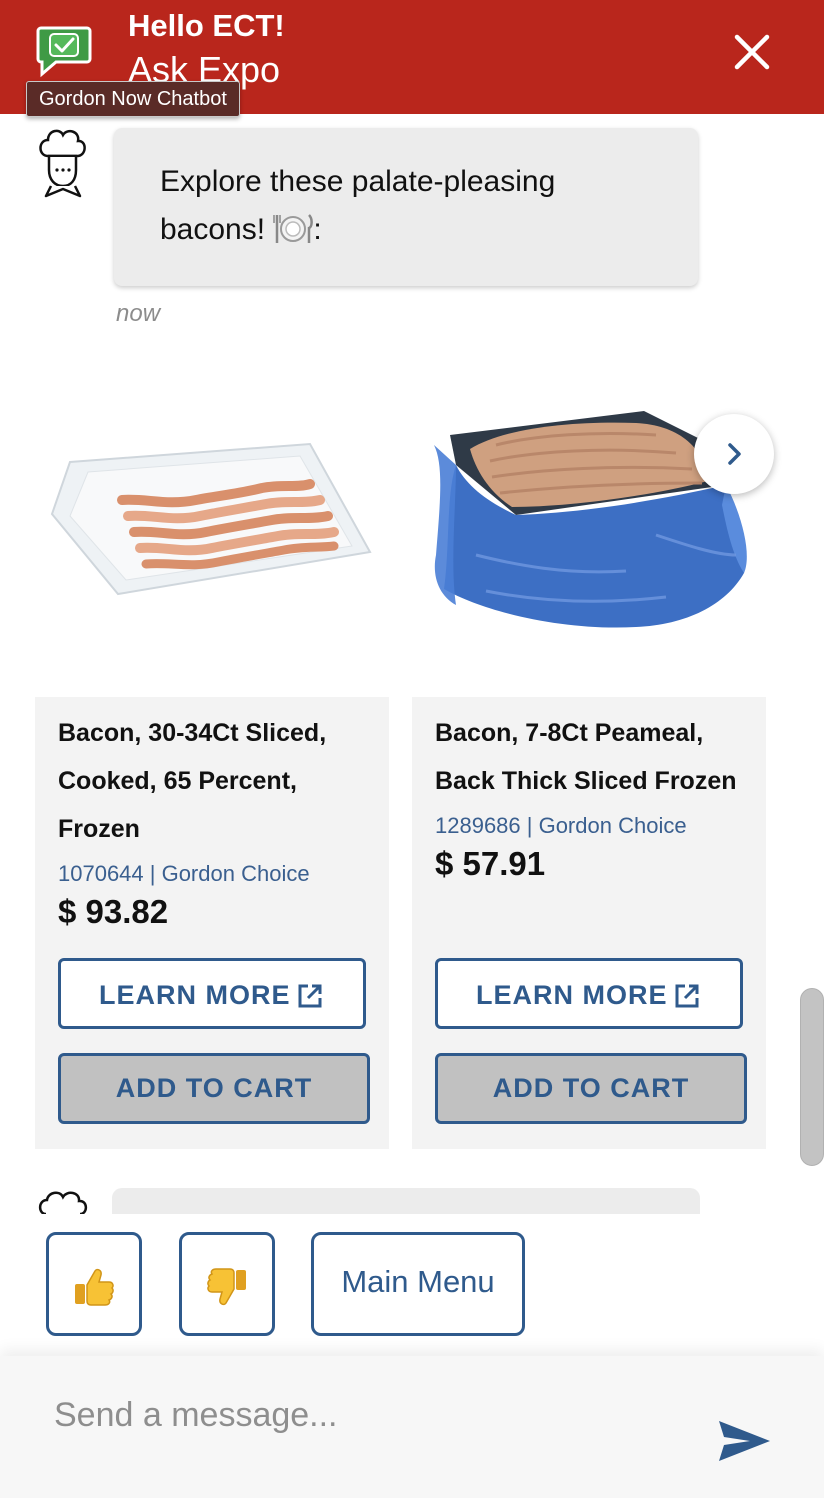 The height and width of the screenshot is (1498, 824). I want to click on thumbs-up-icon, so click(94, 1287).